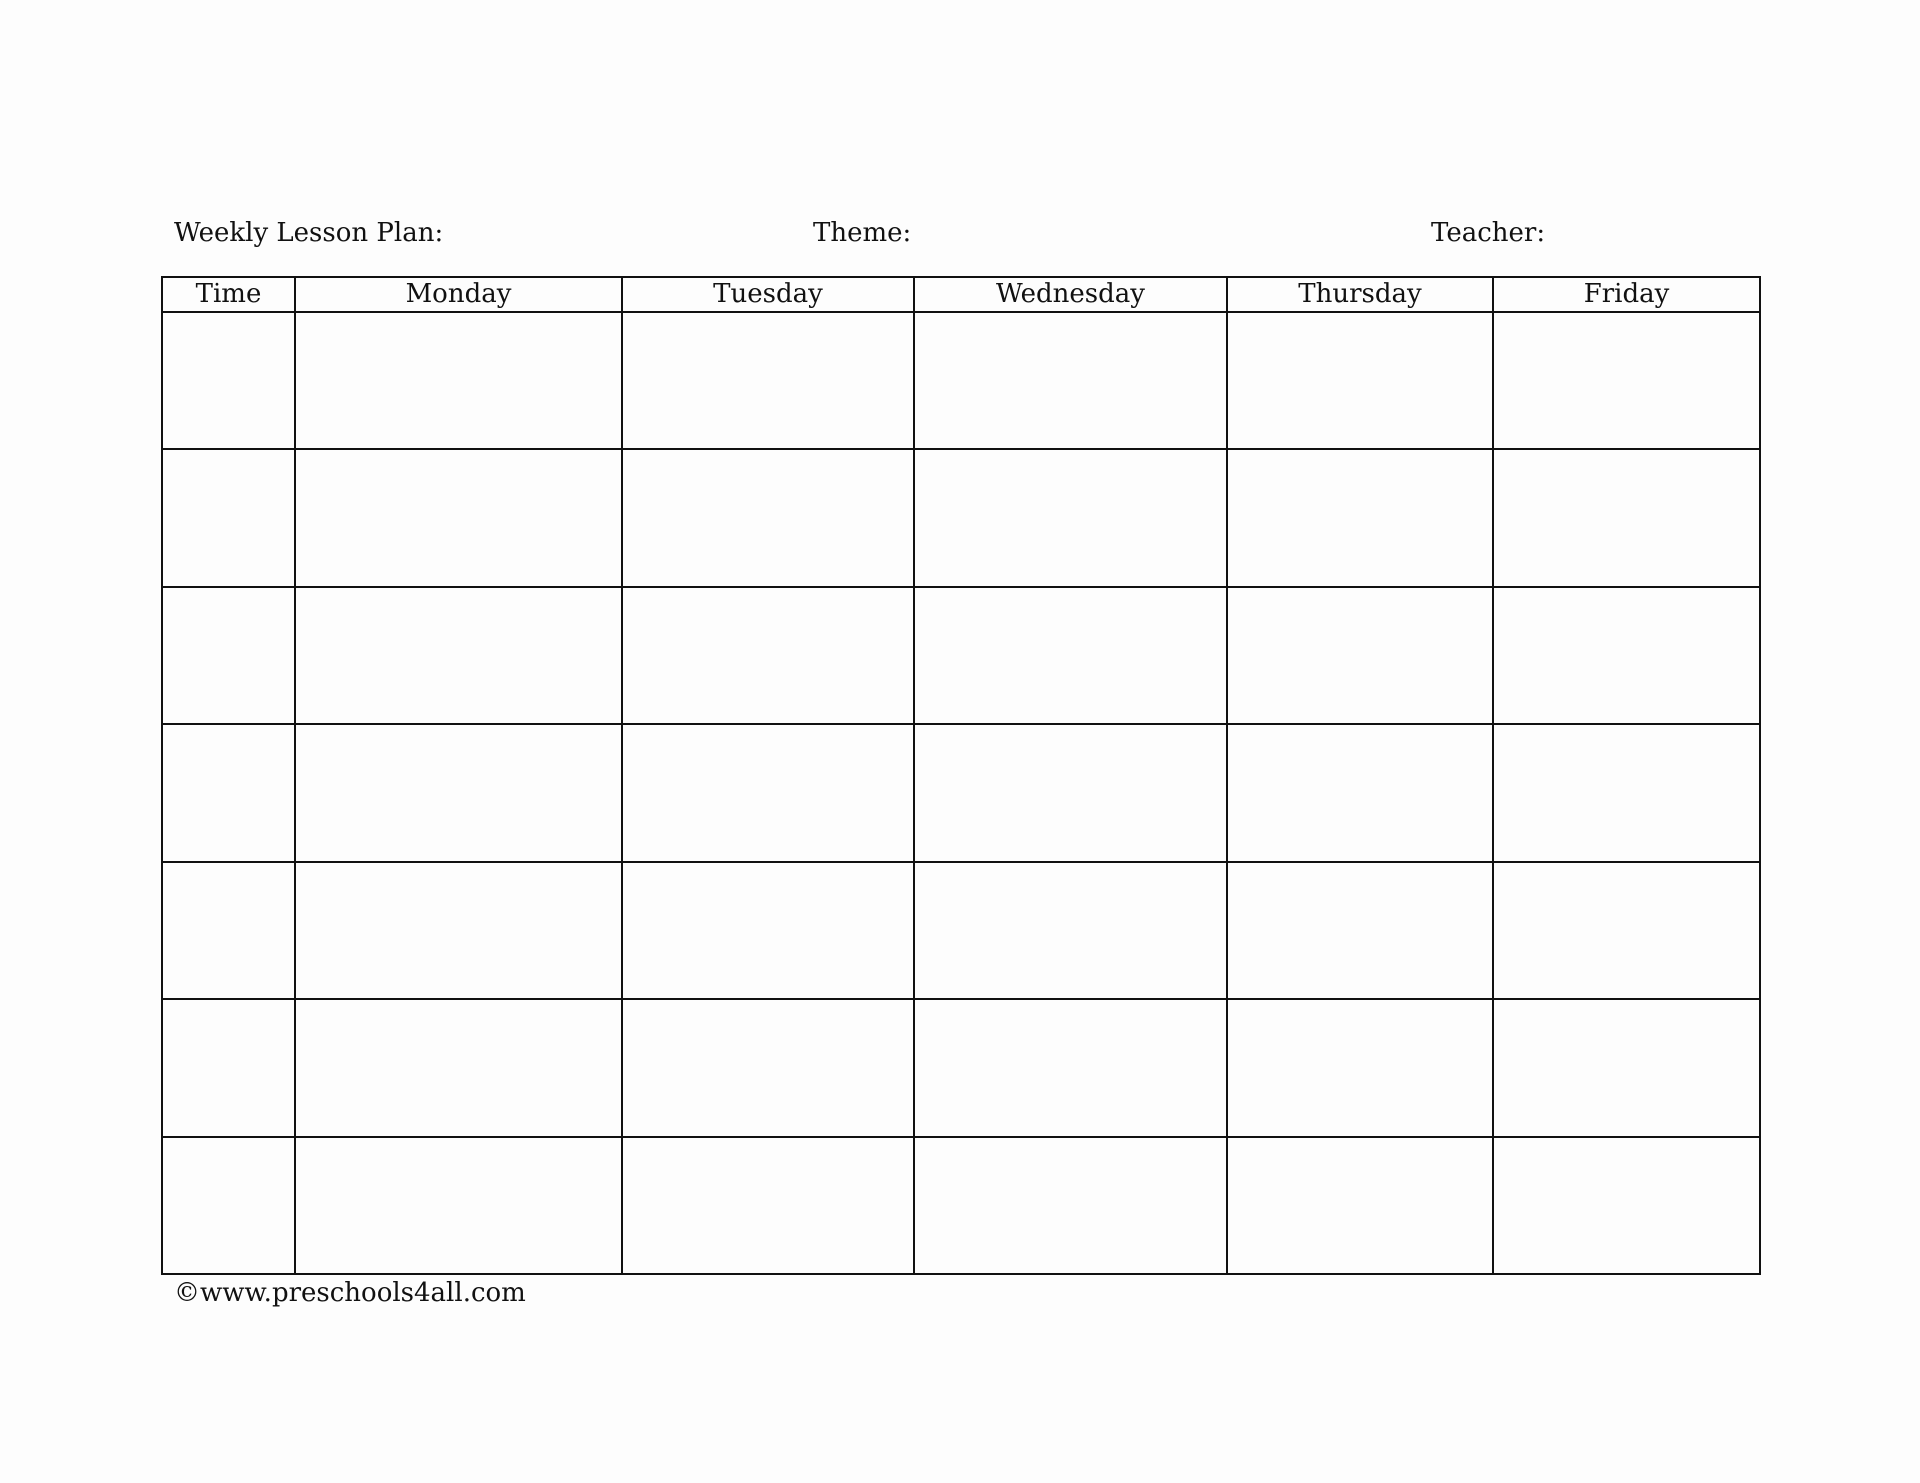  Describe the element at coordinates (768, 294) in the screenshot. I see `column-header-tuesday: Tuesday` at that location.